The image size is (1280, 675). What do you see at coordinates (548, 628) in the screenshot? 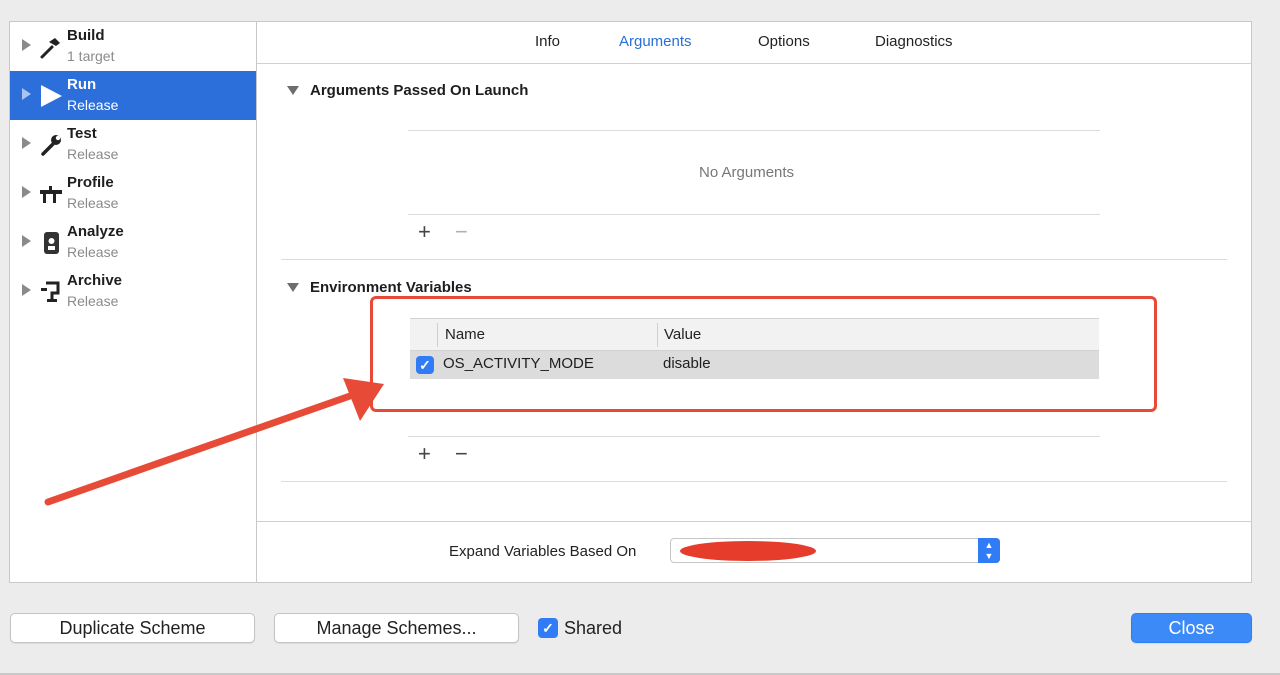
I see `shared-checkbox: ✓` at bounding box center [548, 628].